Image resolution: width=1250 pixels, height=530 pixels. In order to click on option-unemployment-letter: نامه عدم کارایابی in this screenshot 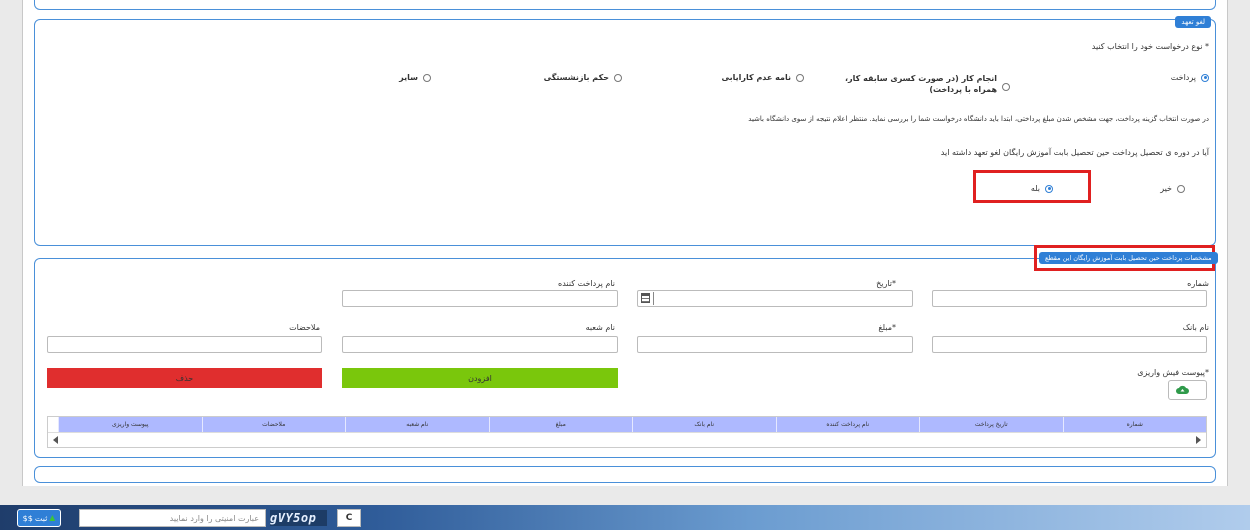, I will do `click(763, 77)`.